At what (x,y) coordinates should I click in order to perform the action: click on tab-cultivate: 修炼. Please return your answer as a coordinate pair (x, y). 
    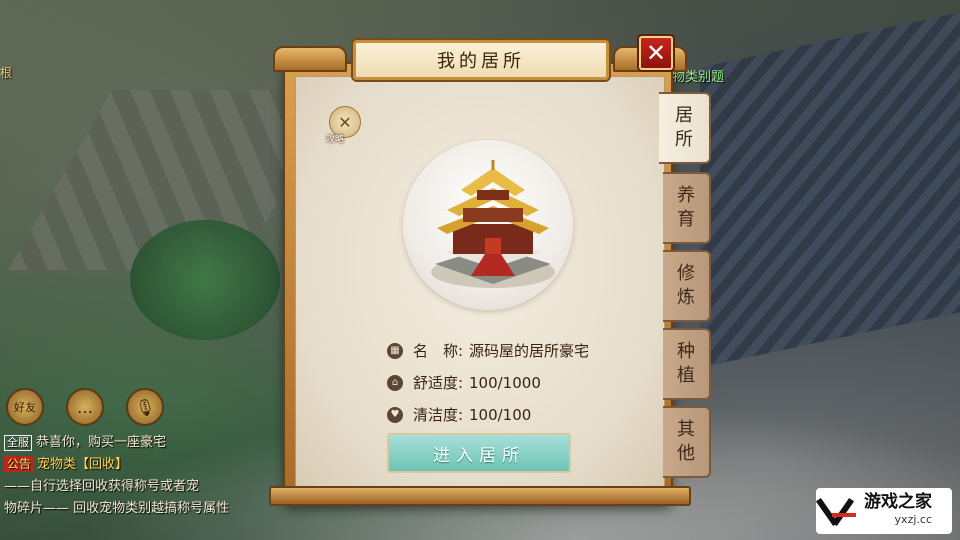
    Looking at the image, I should click on (687, 286).